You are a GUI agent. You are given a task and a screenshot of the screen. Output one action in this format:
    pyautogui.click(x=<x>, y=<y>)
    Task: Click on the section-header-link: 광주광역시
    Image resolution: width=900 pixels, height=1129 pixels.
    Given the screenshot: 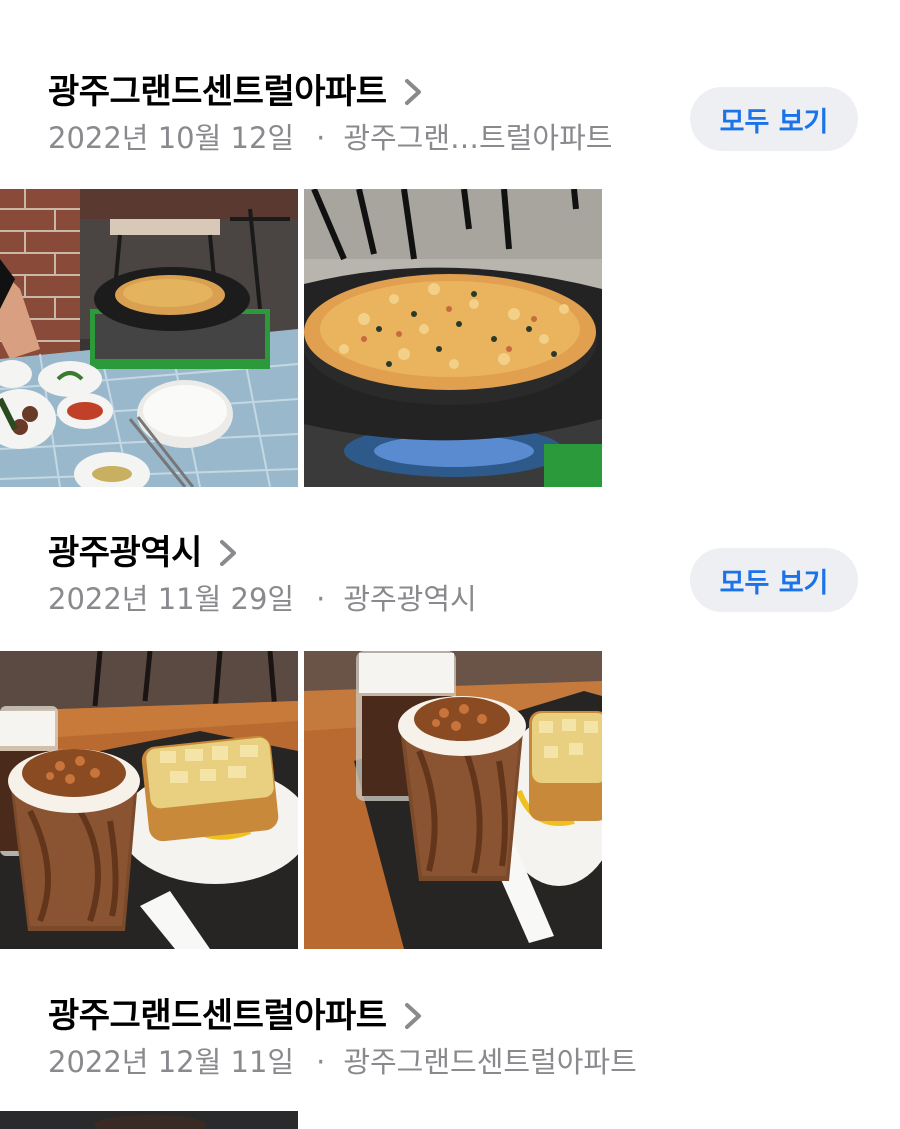 What is the action you would take?
    pyautogui.click(x=144, y=553)
    